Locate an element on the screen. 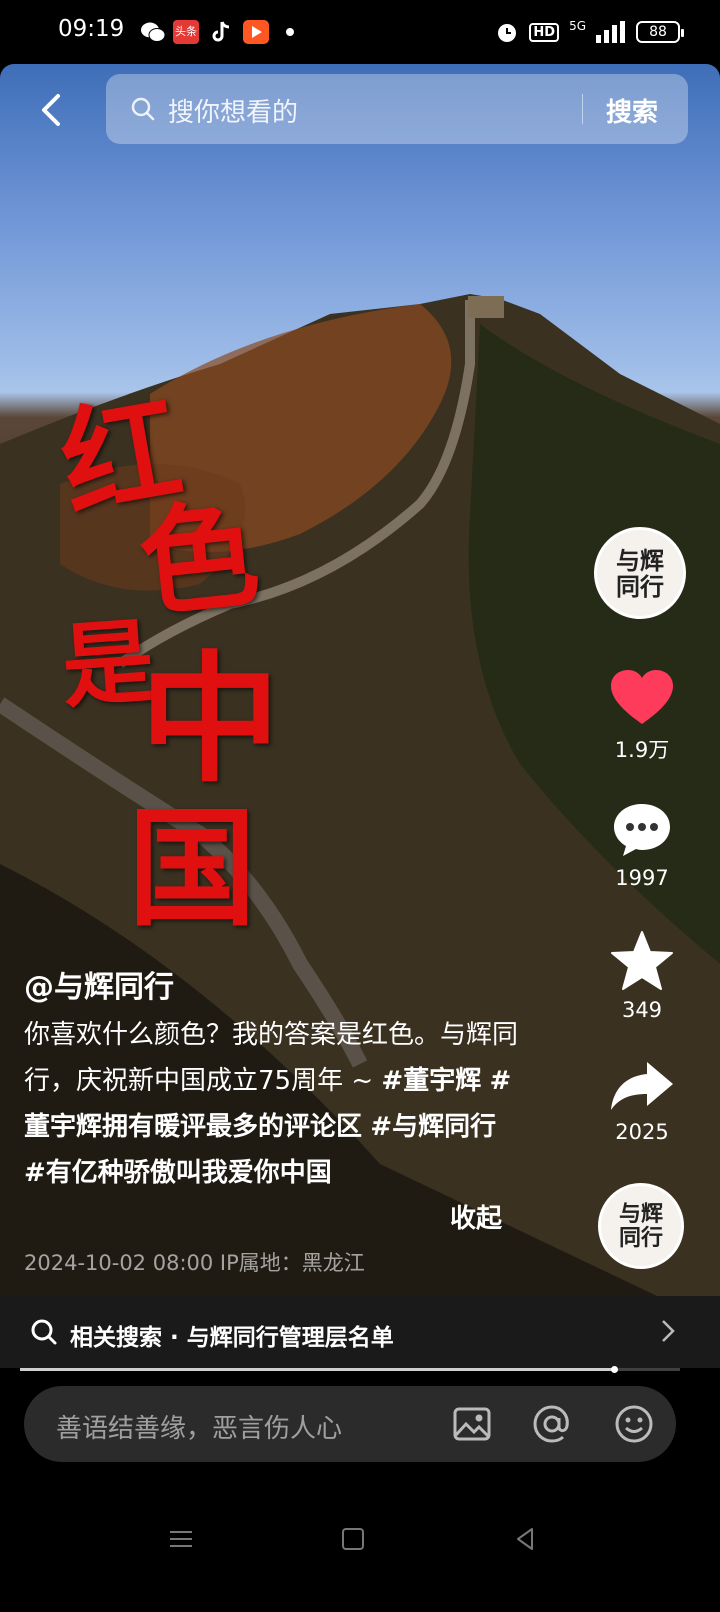  favorite-count: 349 is located at coordinates (642, 1010).